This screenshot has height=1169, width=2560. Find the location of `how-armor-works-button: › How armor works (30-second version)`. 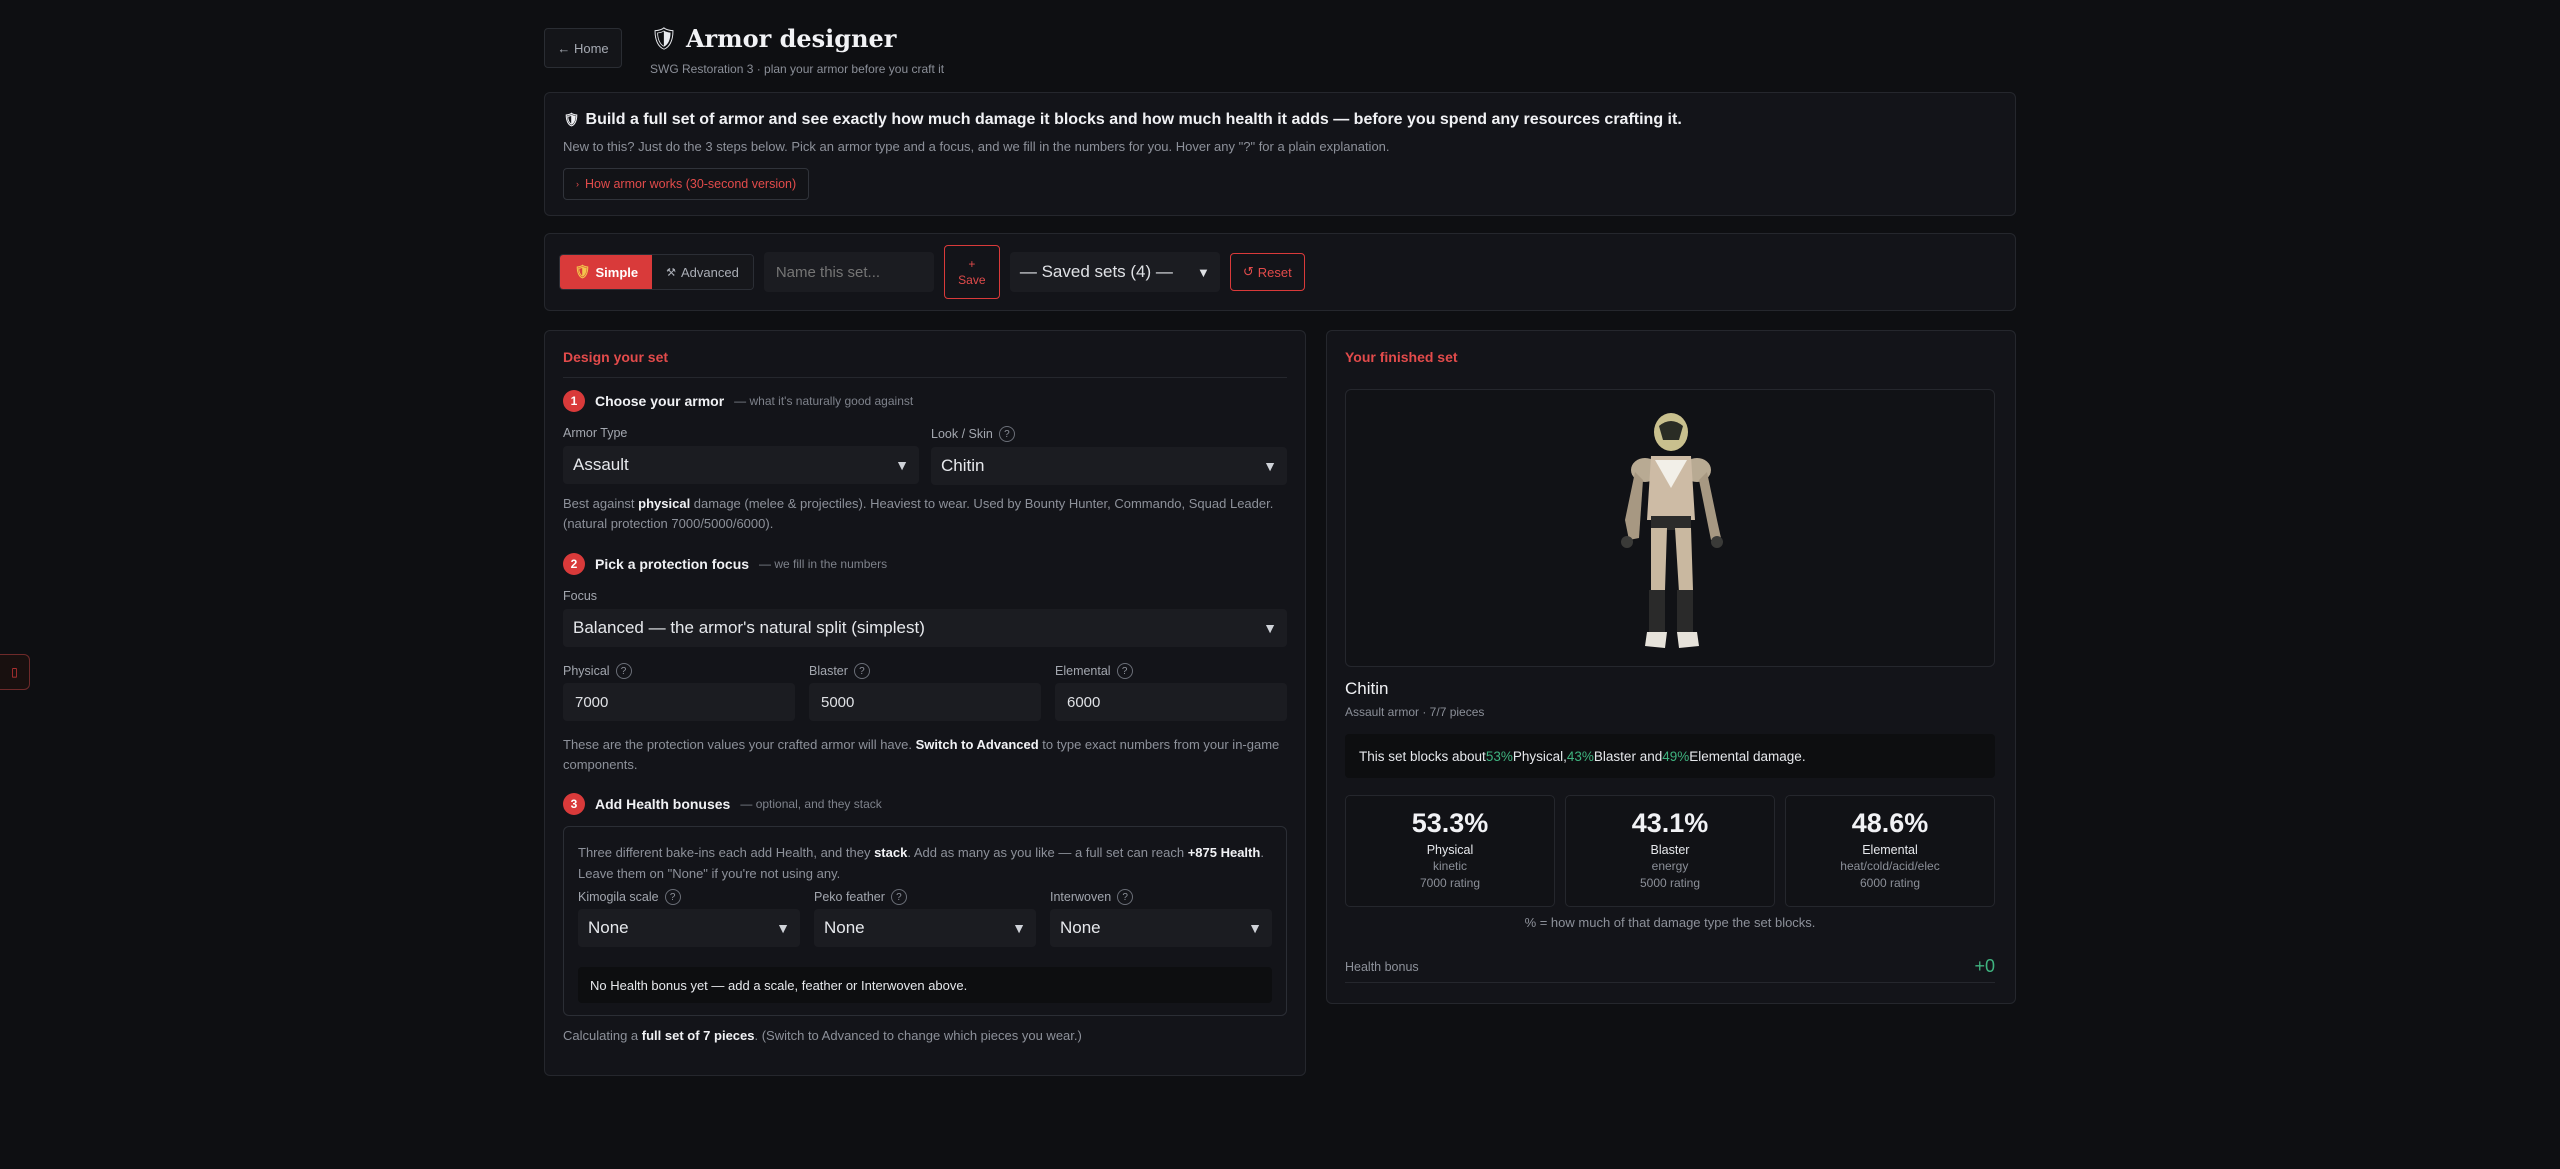

how-armor-works-button: › How armor works (30-second version) is located at coordinates (686, 184).